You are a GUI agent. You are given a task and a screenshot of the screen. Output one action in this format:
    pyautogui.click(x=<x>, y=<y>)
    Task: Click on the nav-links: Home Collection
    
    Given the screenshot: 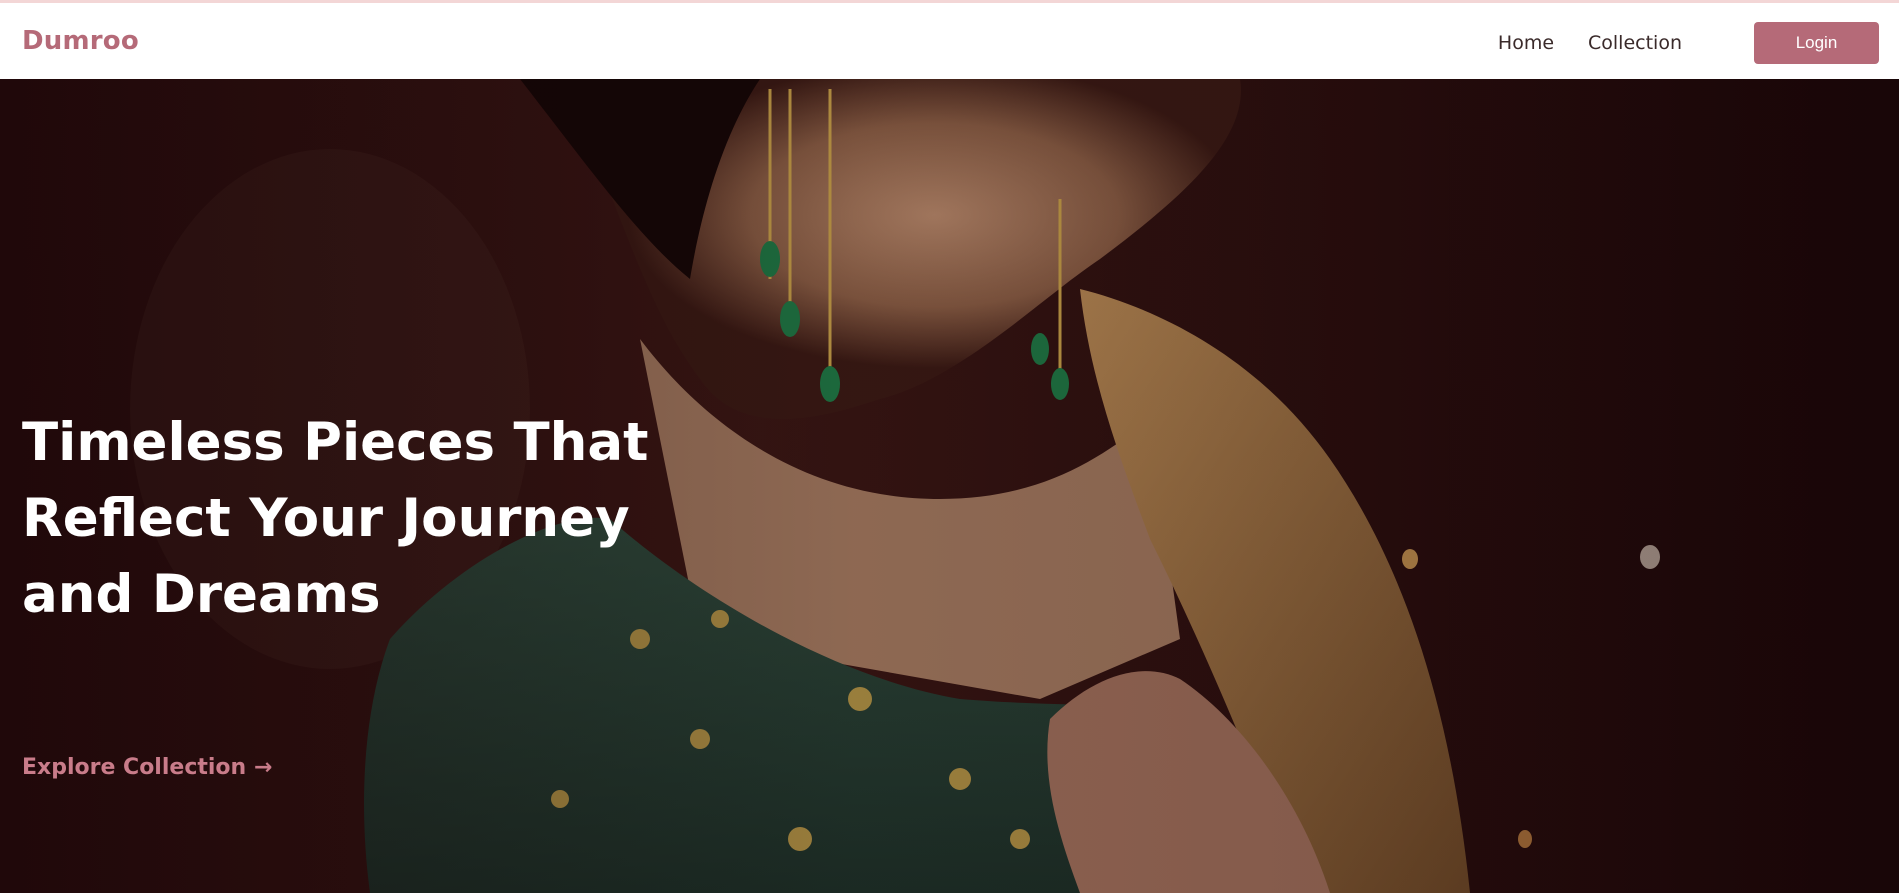 What is the action you would take?
    pyautogui.click(x=1590, y=42)
    